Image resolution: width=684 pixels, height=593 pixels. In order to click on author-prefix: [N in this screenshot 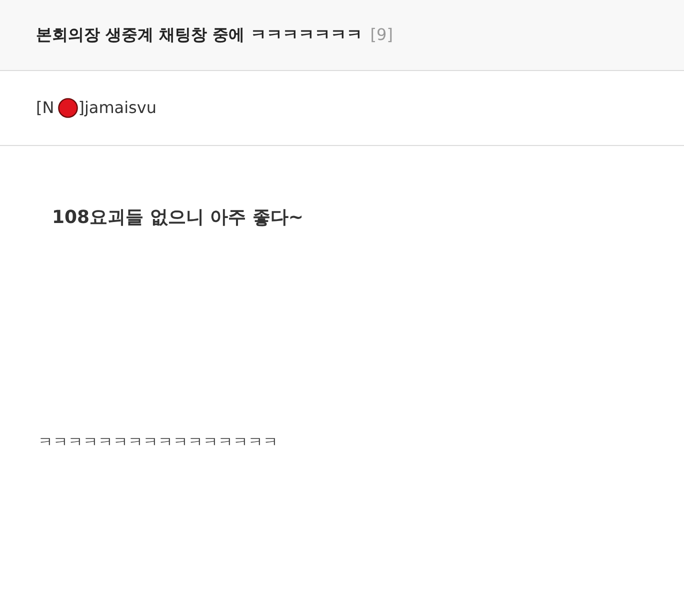, I will do `click(45, 108)`.